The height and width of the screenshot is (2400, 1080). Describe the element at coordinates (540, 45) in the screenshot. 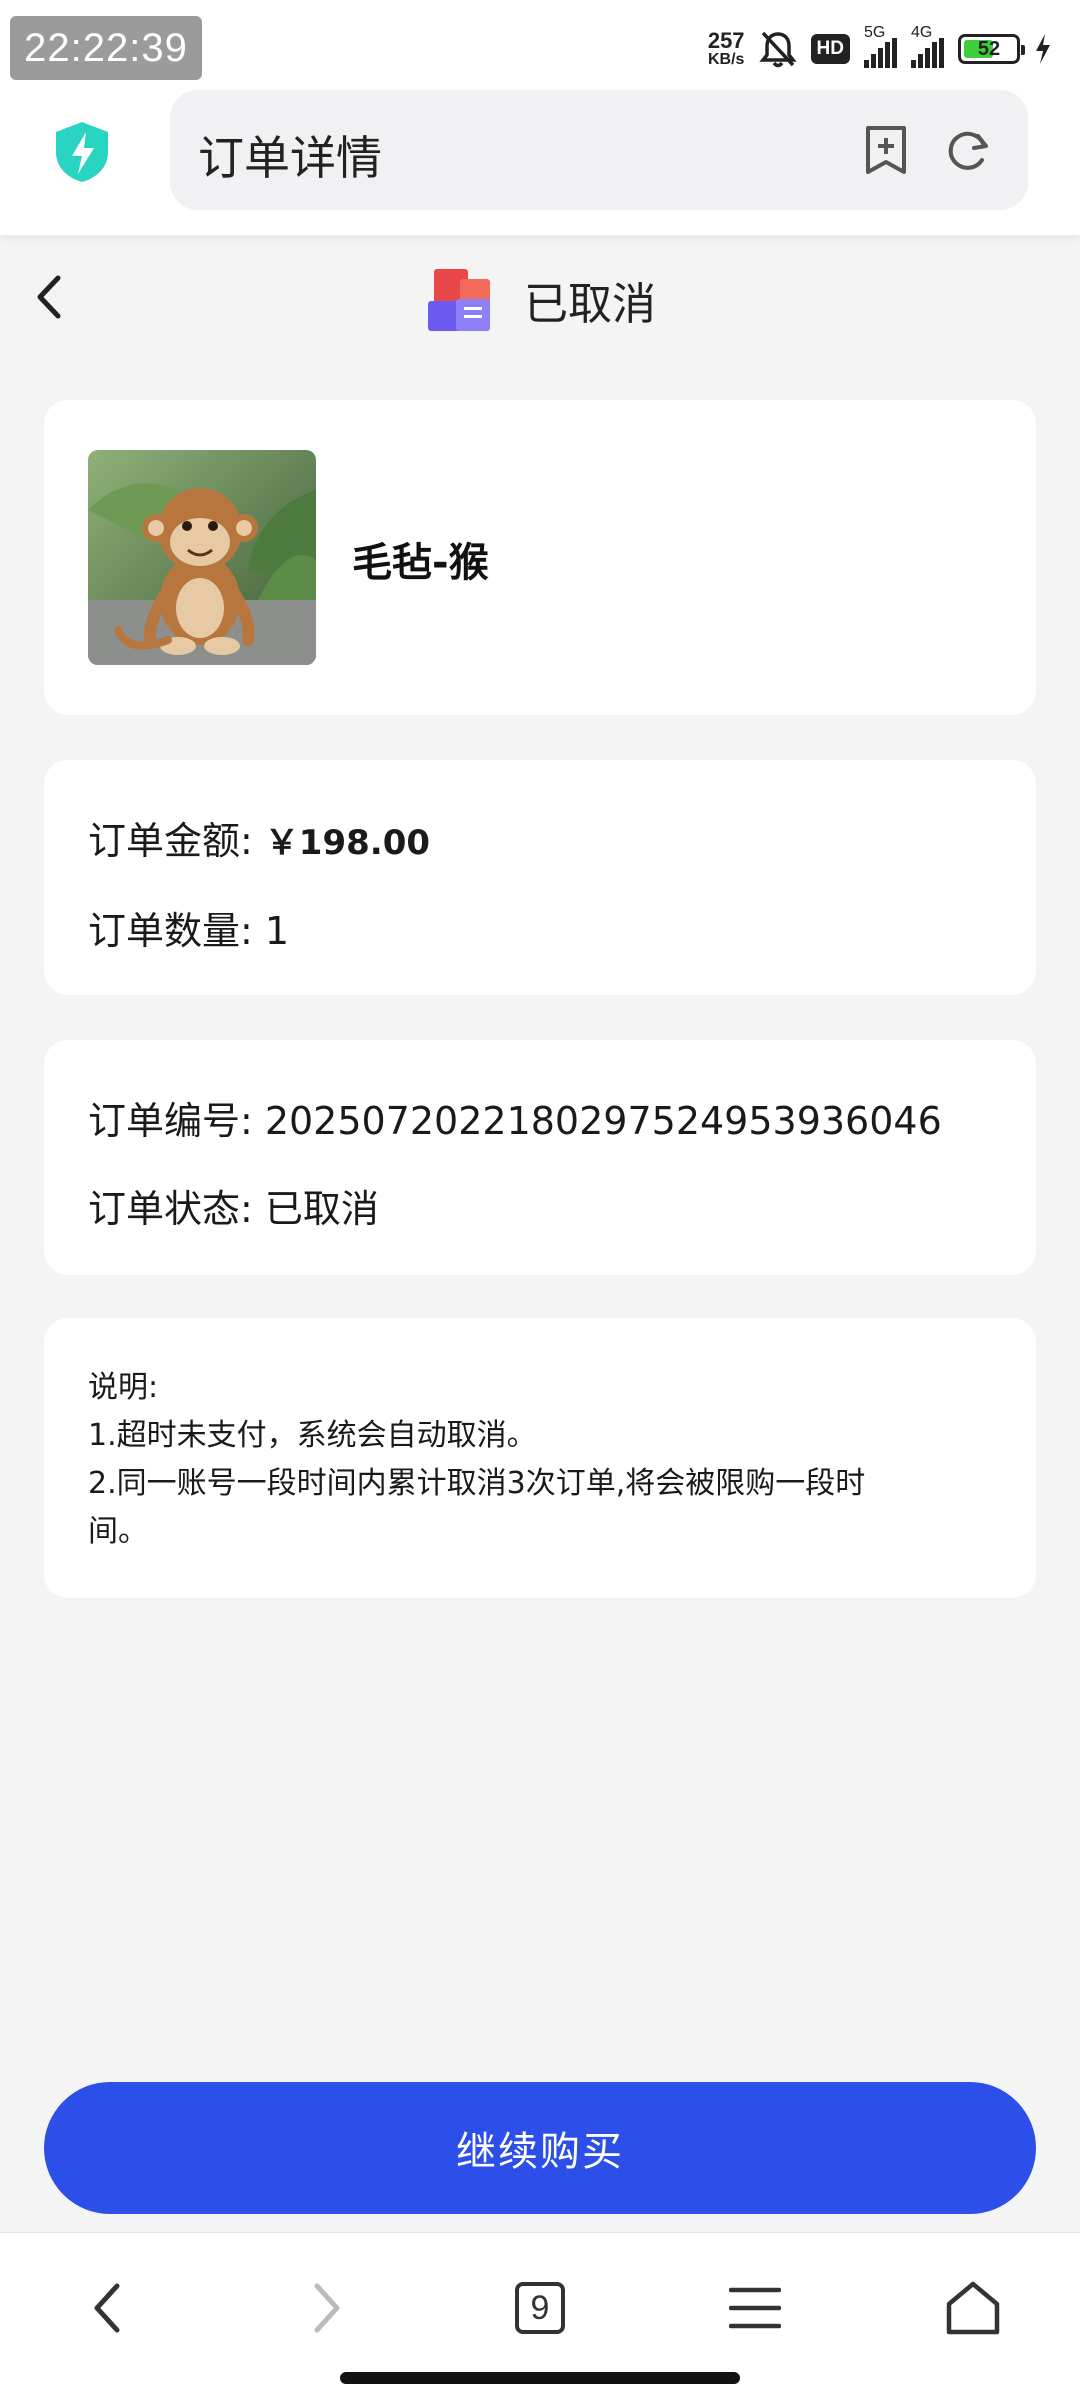

I see `status-bar: 22:22:39 257 KB/s HD 5G 4G 52` at that location.